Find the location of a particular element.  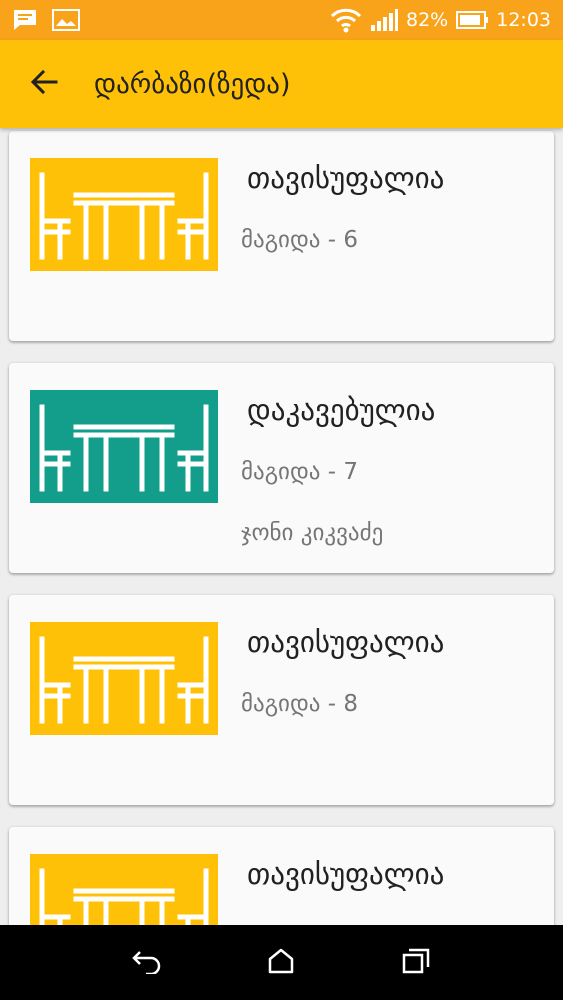

nav-back-button is located at coordinates (147, 963).